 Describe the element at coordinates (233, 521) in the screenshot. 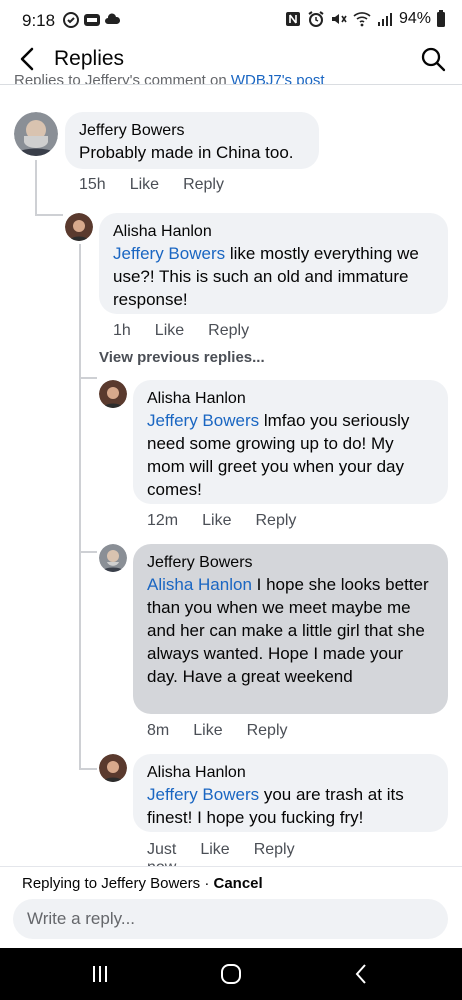

I see `comment-actions: 12m Like Reply` at that location.